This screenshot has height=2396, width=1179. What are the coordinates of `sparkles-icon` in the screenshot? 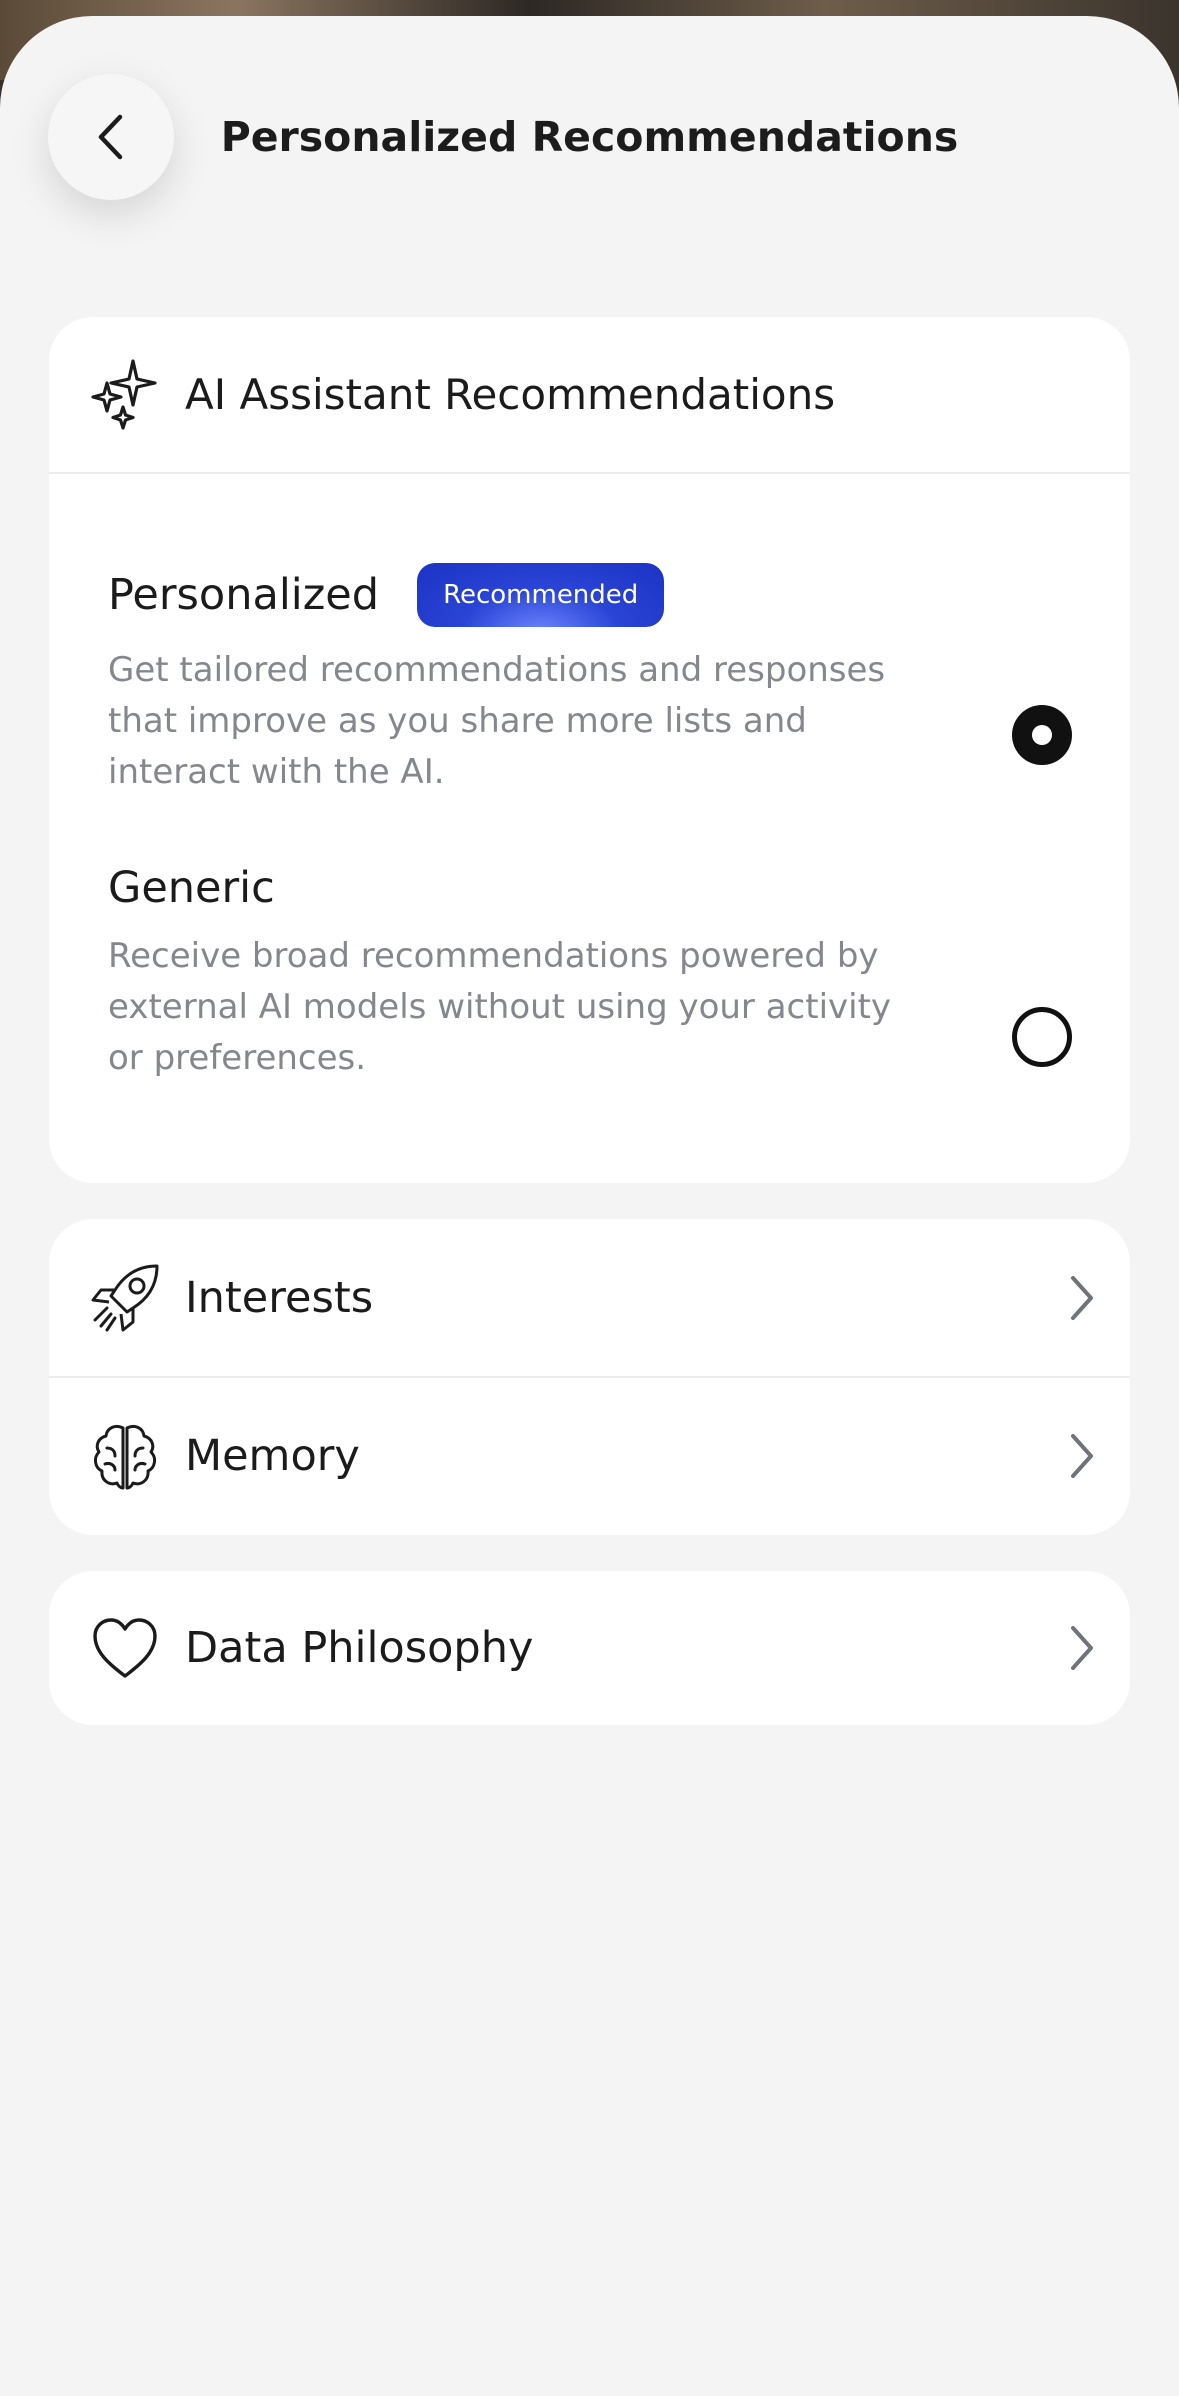 It's located at (125, 395).